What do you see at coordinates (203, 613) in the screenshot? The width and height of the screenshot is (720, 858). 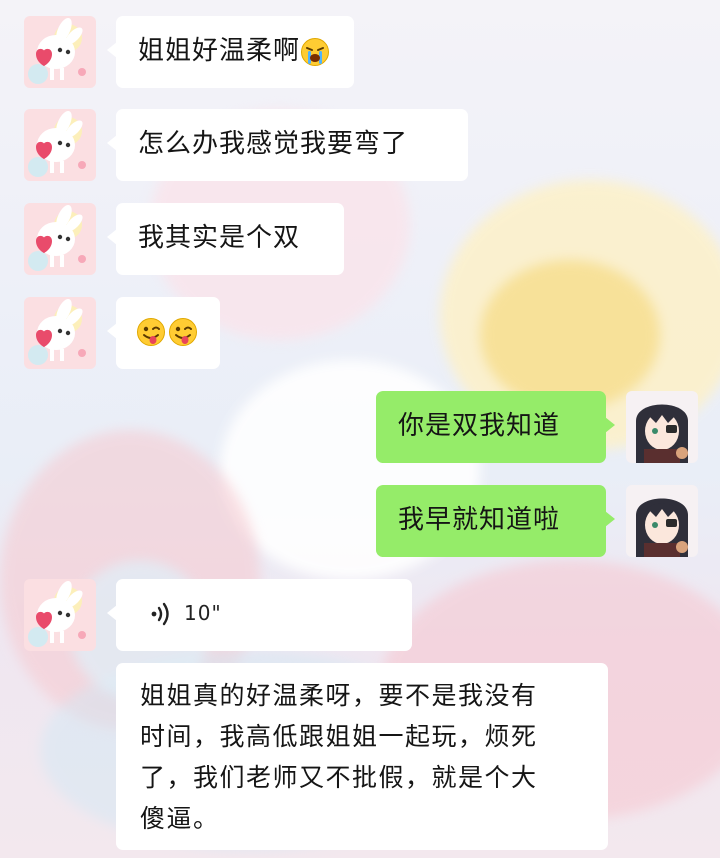 I see `voice-duration: 10"` at bounding box center [203, 613].